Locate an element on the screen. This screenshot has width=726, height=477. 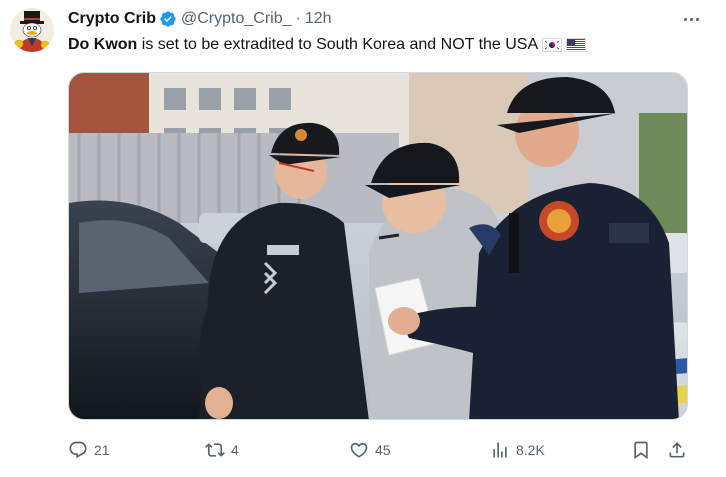
retweet-button: 4 is located at coordinates (222, 450).